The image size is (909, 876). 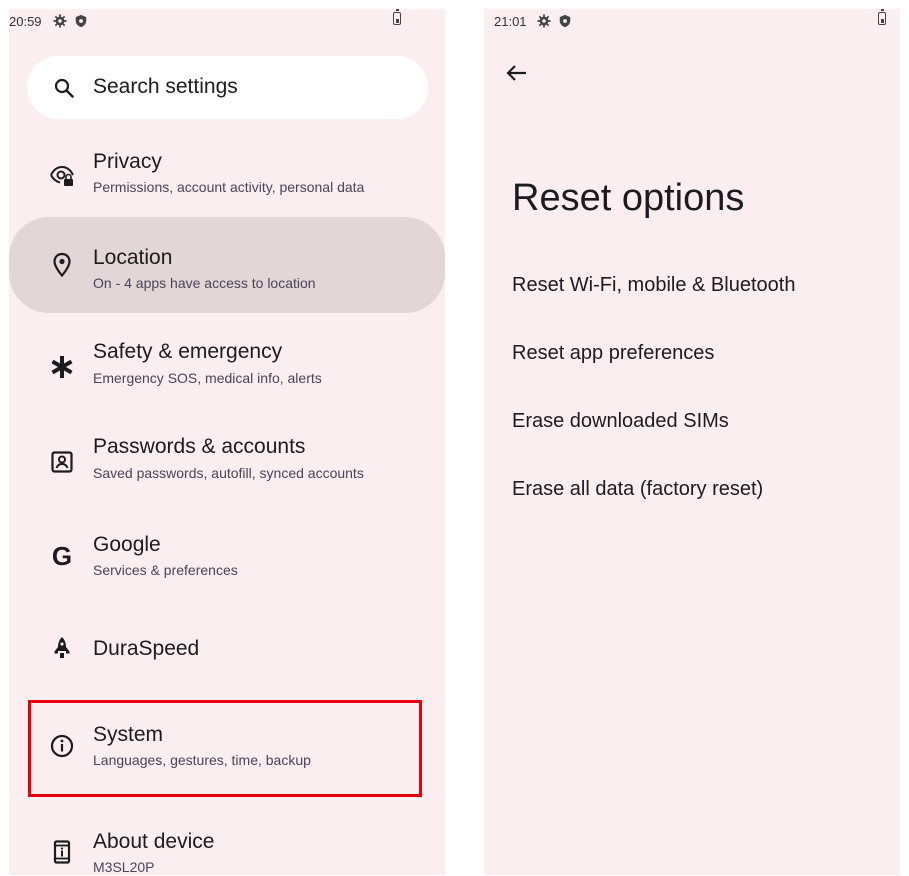 What do you see at coordinates (62, 647) in the screenshot?
I see `rocket-icon` at bounding box center [62, 647].